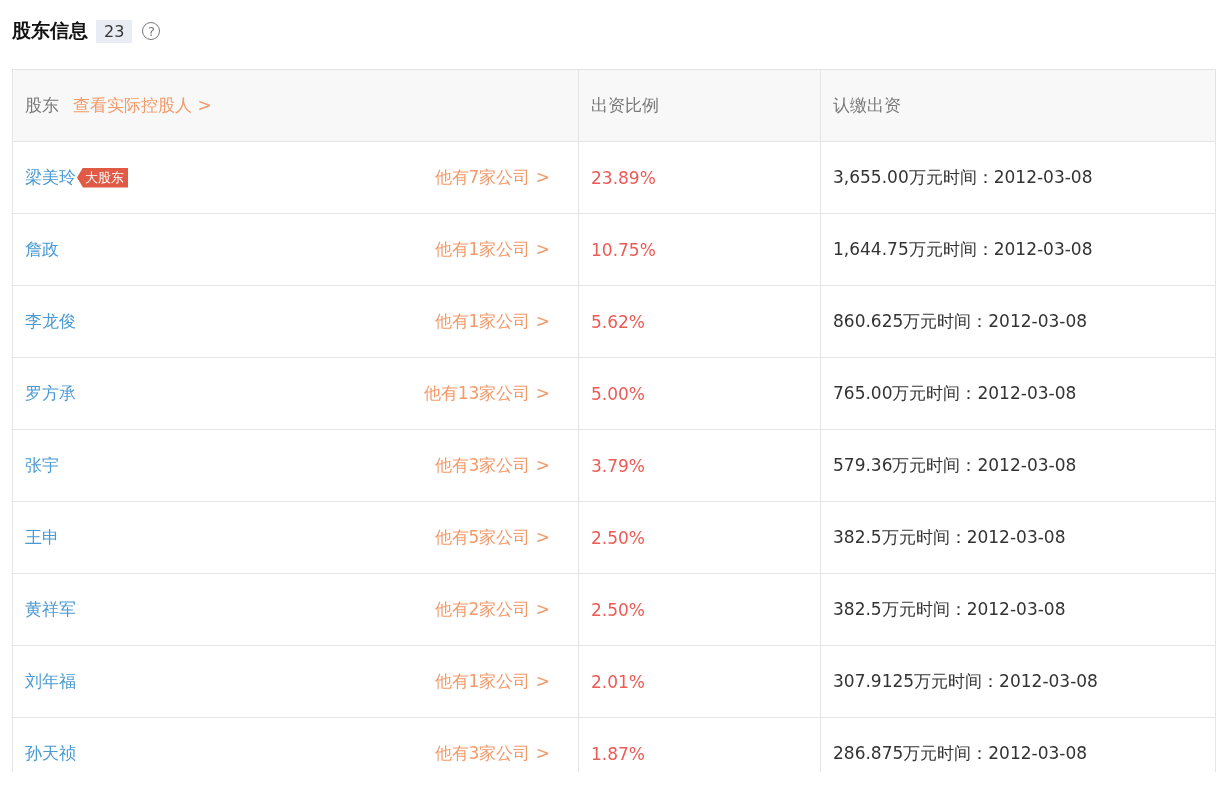 This screenshot has width=1230, height=806. I want to click on ratio-text: 10.75%, so click(623, 249).